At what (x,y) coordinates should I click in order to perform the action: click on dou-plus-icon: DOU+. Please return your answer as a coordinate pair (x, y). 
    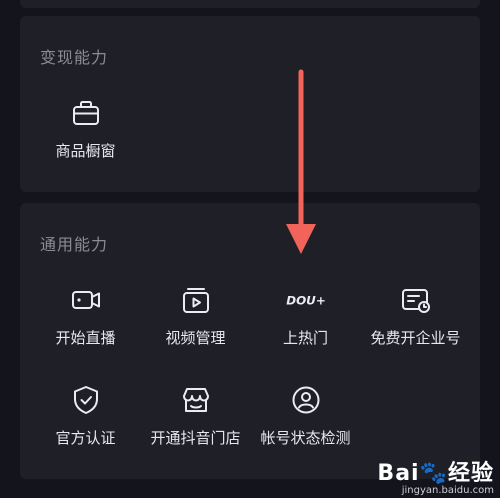
    Looking at the image, I should click on (306, 301).